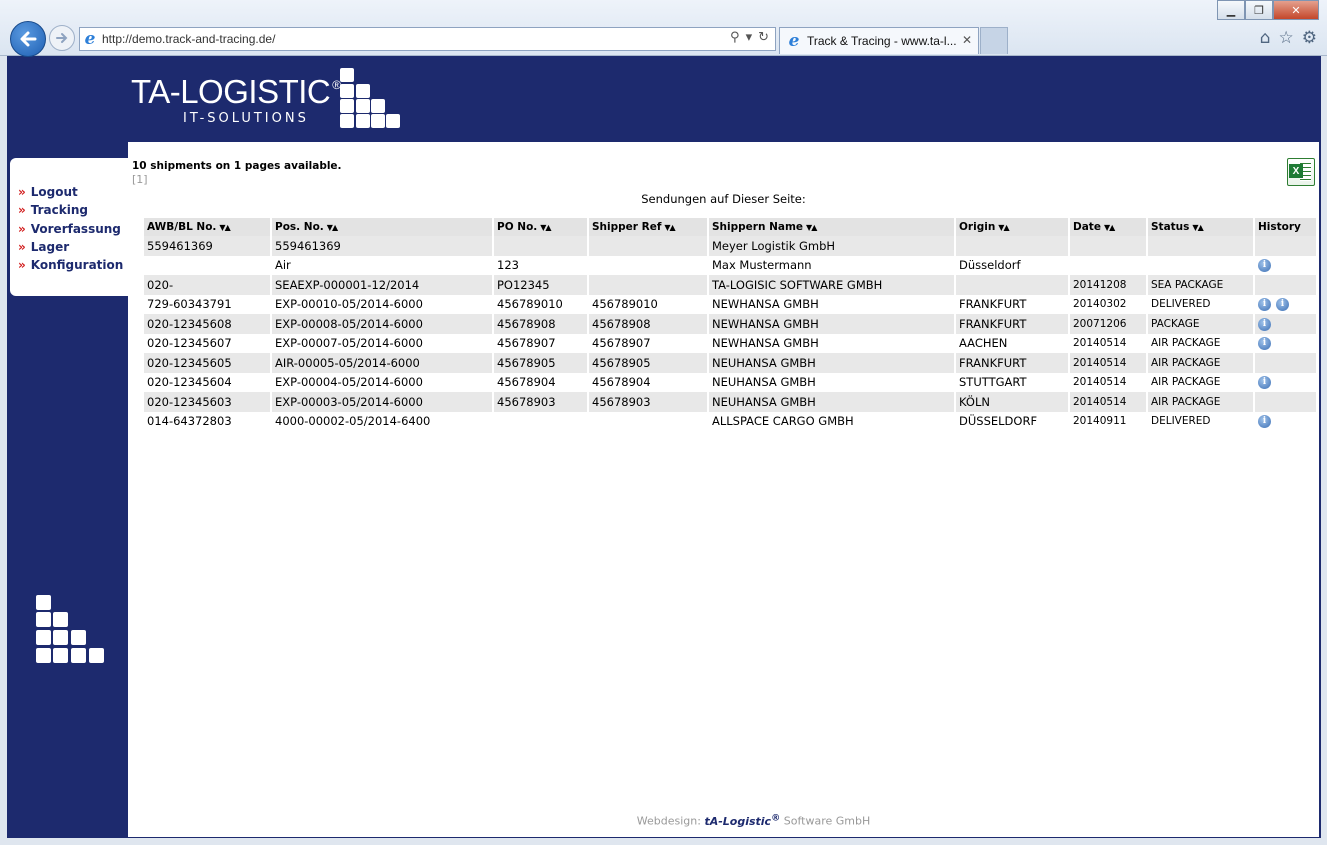  Describe the element at coordinates (208, 382) in the screenshot. I see `cell-awb: 020-12345604` at that location.